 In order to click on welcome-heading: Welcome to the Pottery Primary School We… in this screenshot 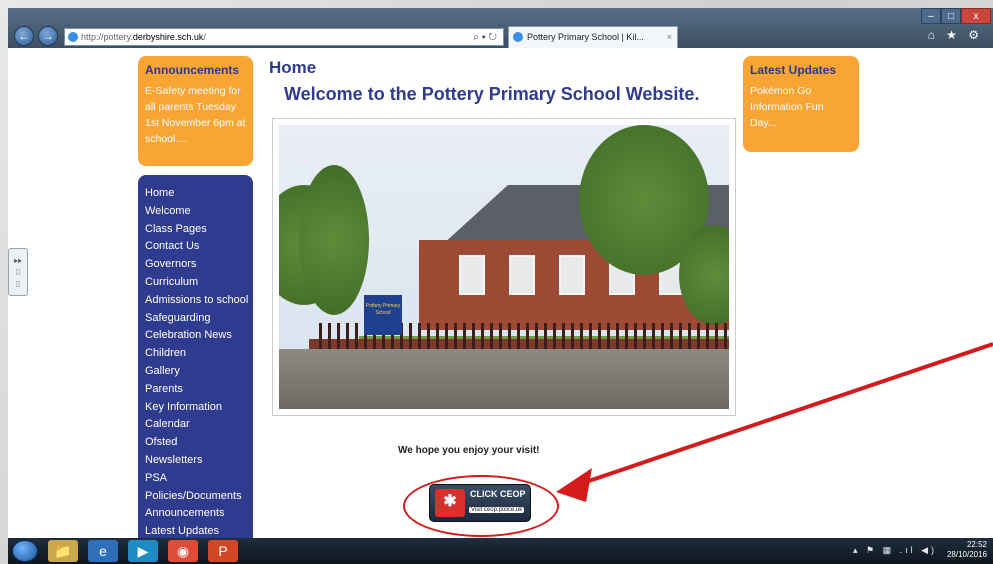, I will do `click(492, 94)`.